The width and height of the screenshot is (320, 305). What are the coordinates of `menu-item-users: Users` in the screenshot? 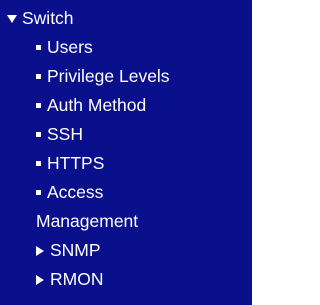 It's located at (64, 47).